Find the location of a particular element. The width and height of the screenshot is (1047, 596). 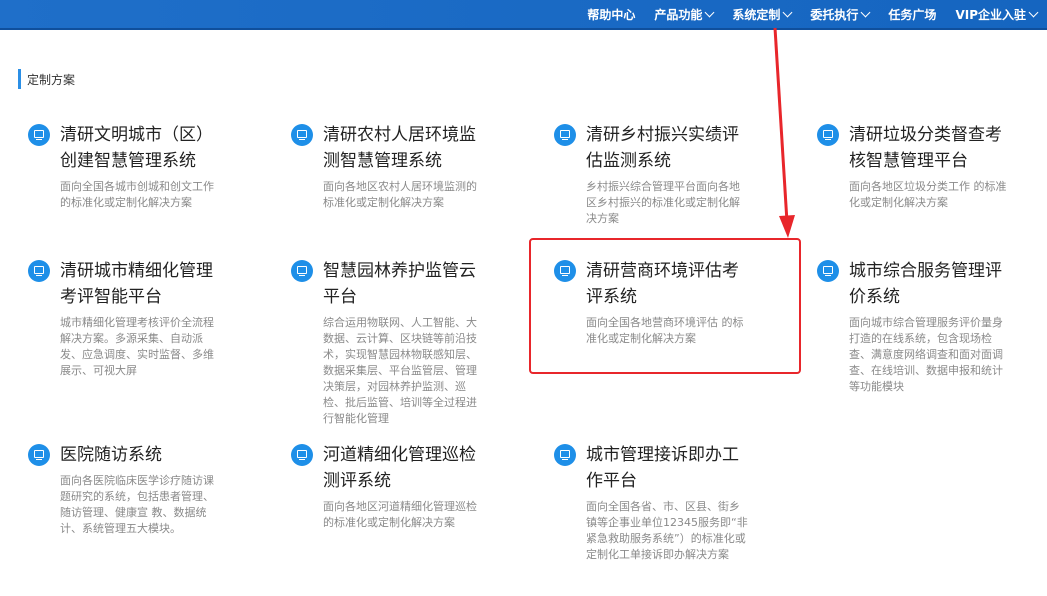

card-title: 清研垃圾分类督查考核智慧管理平台 is located at coordinates (930, 148).